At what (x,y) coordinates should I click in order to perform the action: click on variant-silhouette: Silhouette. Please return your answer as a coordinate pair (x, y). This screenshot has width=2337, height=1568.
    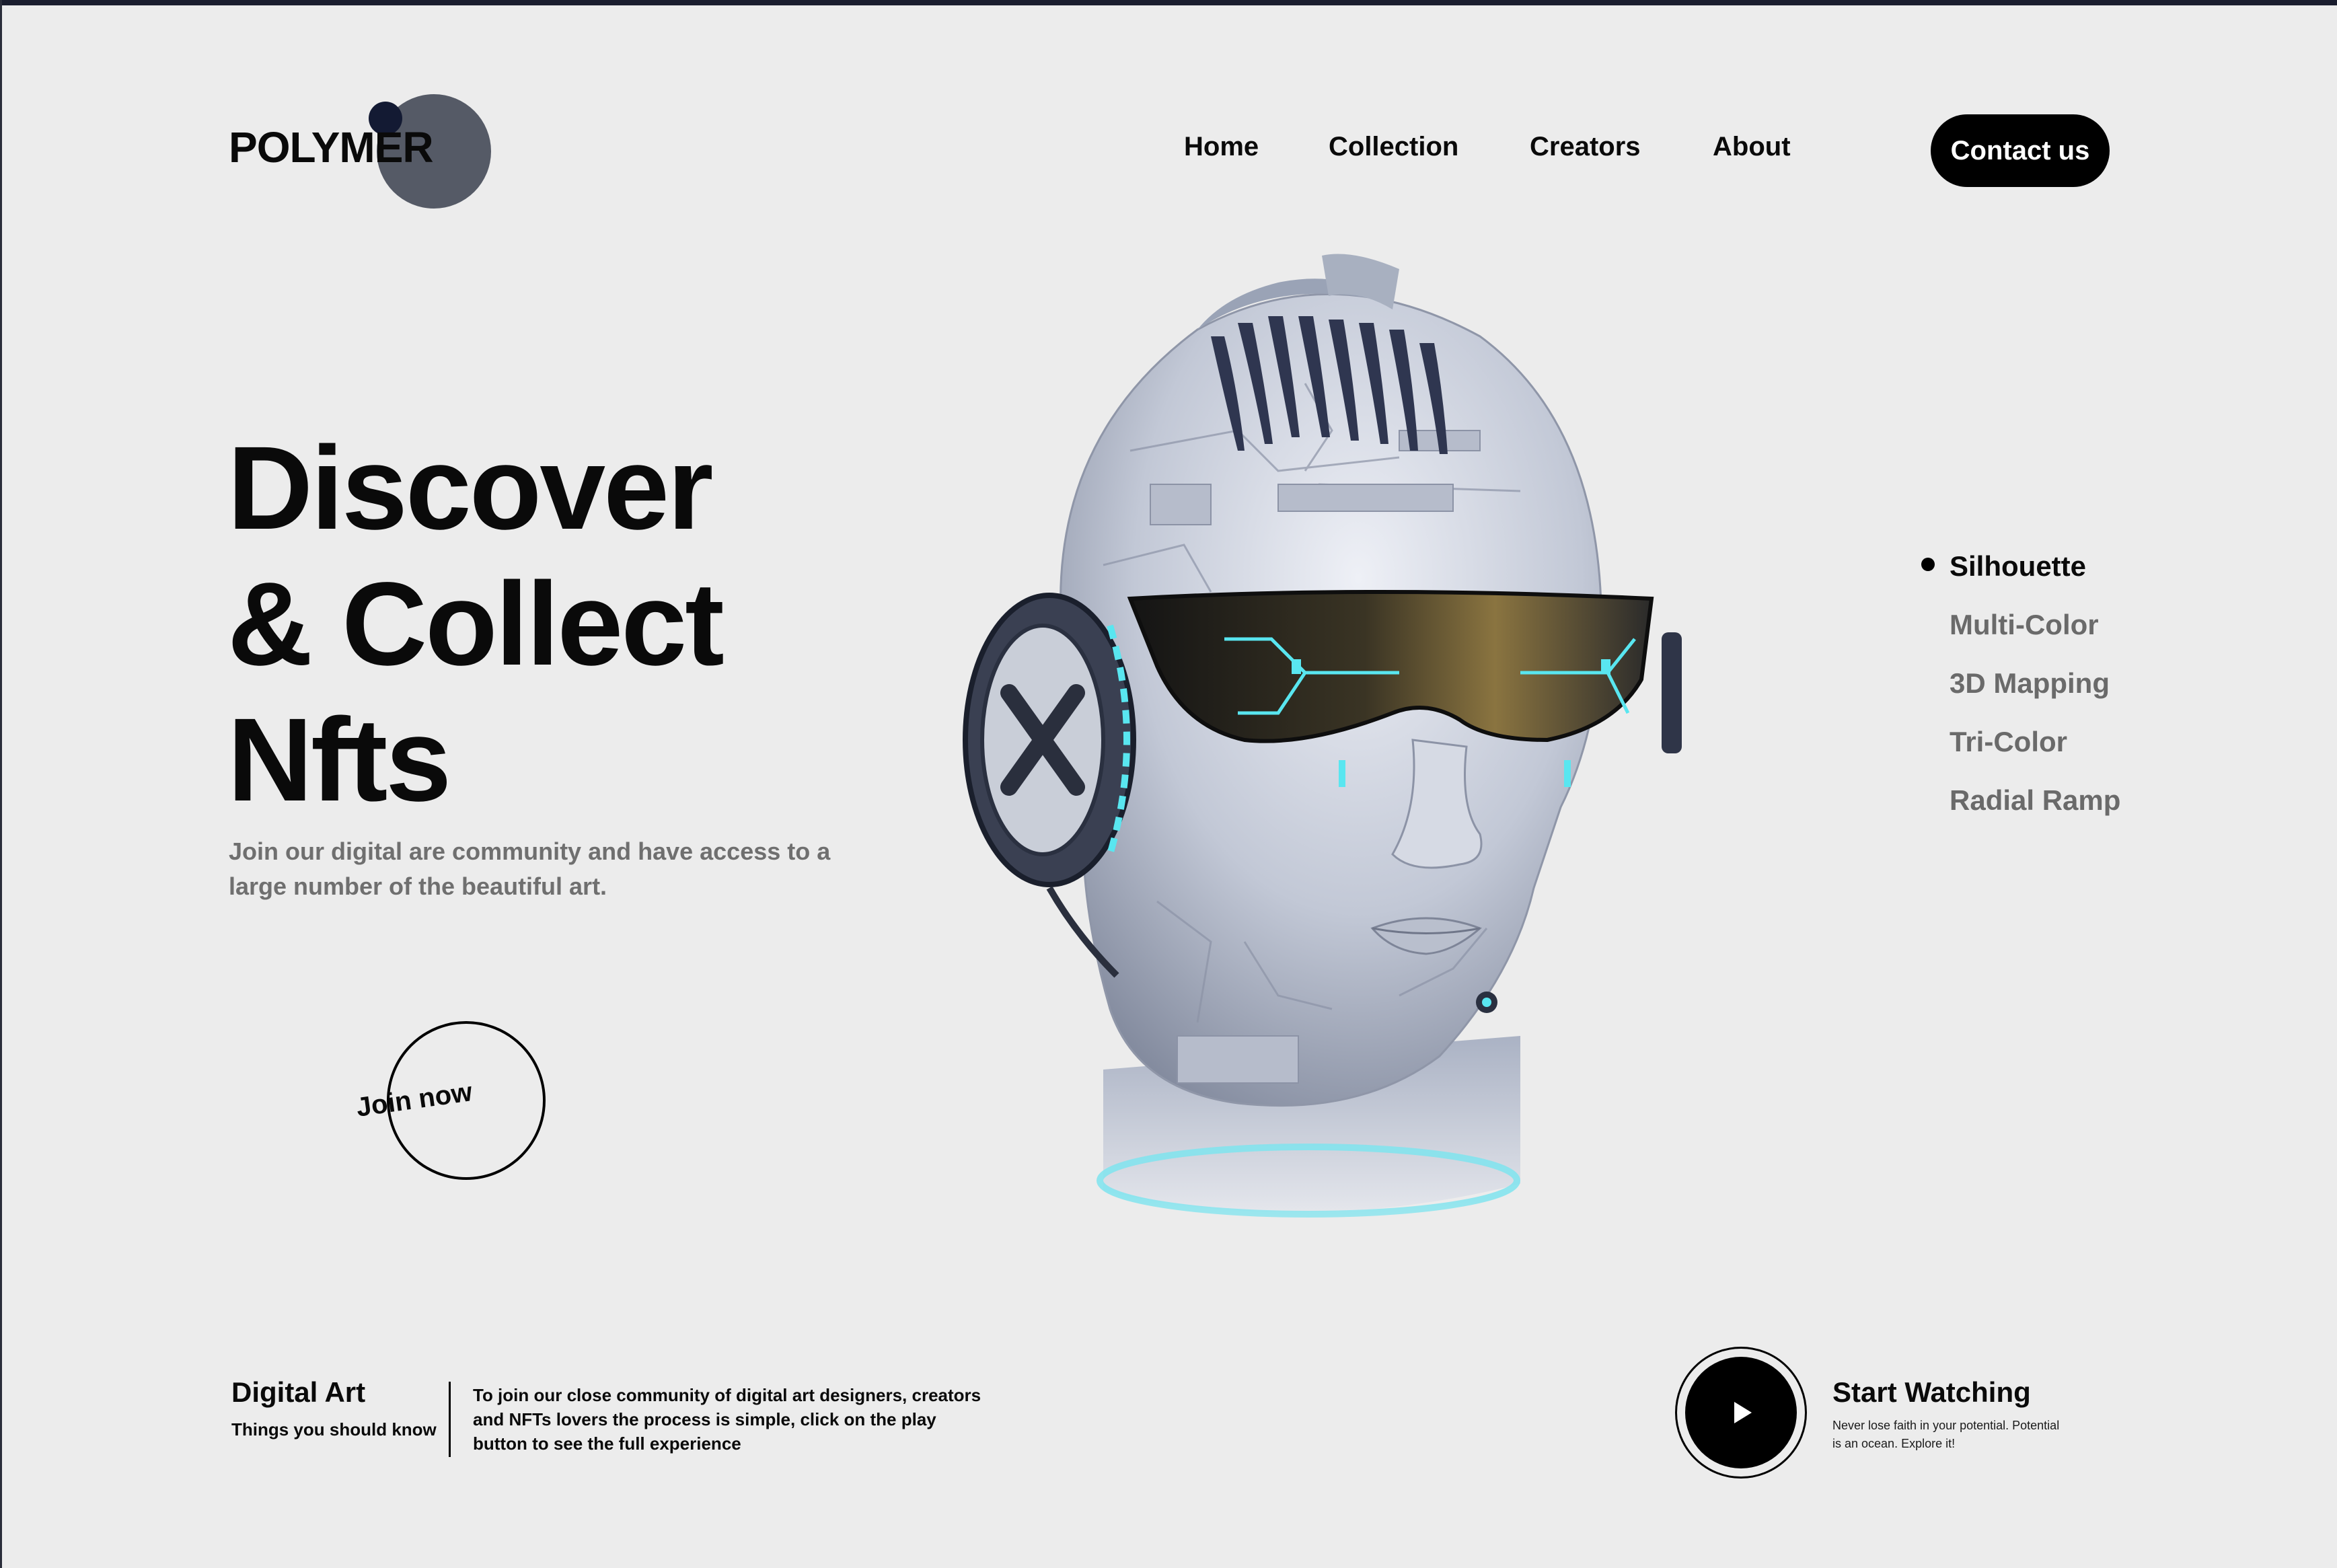
    Looking at the image, I should click on (2018, 566).